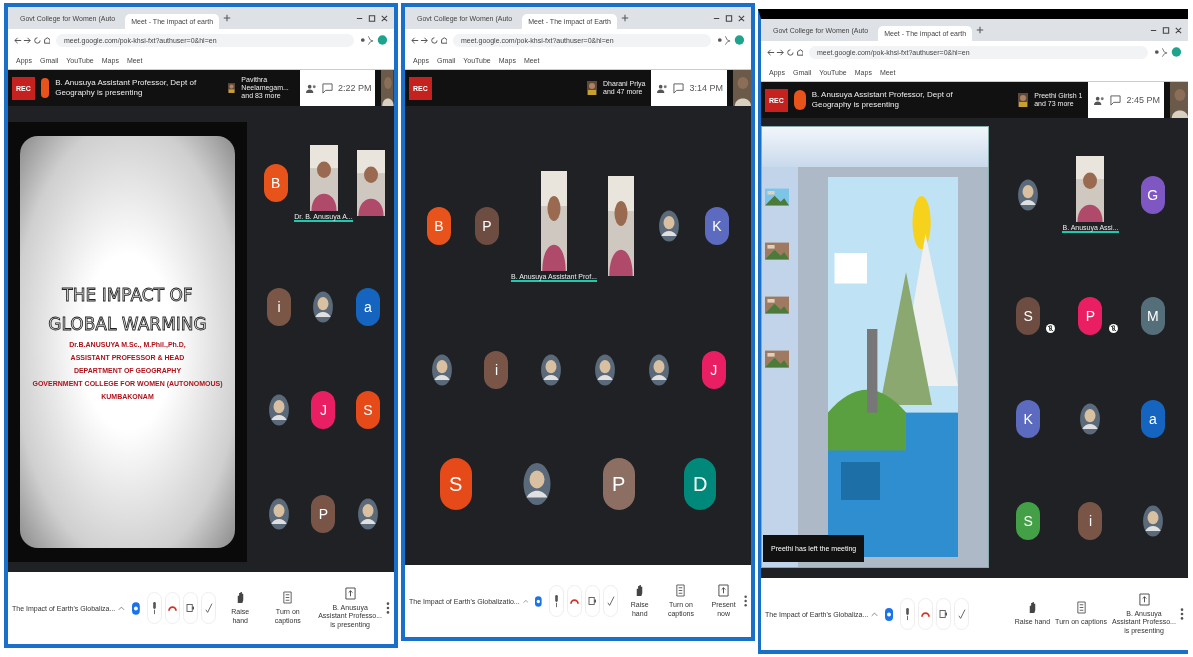 The image size is (1193, 657). Describe the element at coordinates (1143, 100) in the screenshot. I see `clock-time: 2:45 PM` at that location.